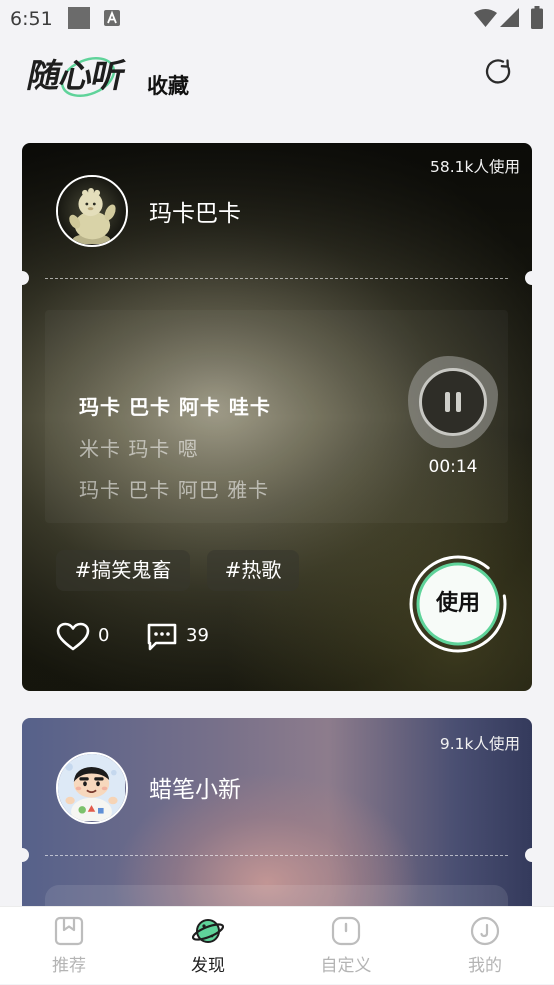 This screenshot has width=554, height=985. Describe the element at coordinates (475, 167) in the screenshot. I see `usage-count: 58.1k人使用` at that location.